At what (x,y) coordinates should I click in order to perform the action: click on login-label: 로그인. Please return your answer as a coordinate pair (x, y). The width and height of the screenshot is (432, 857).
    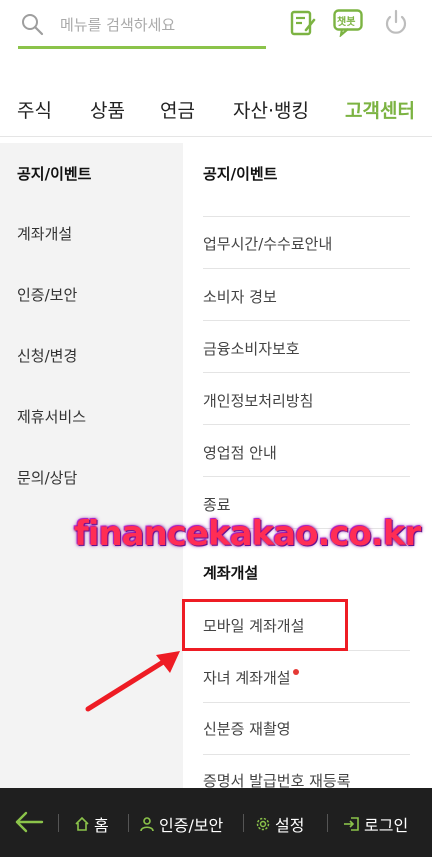
    Looking at the image, I should click on (386, 825).